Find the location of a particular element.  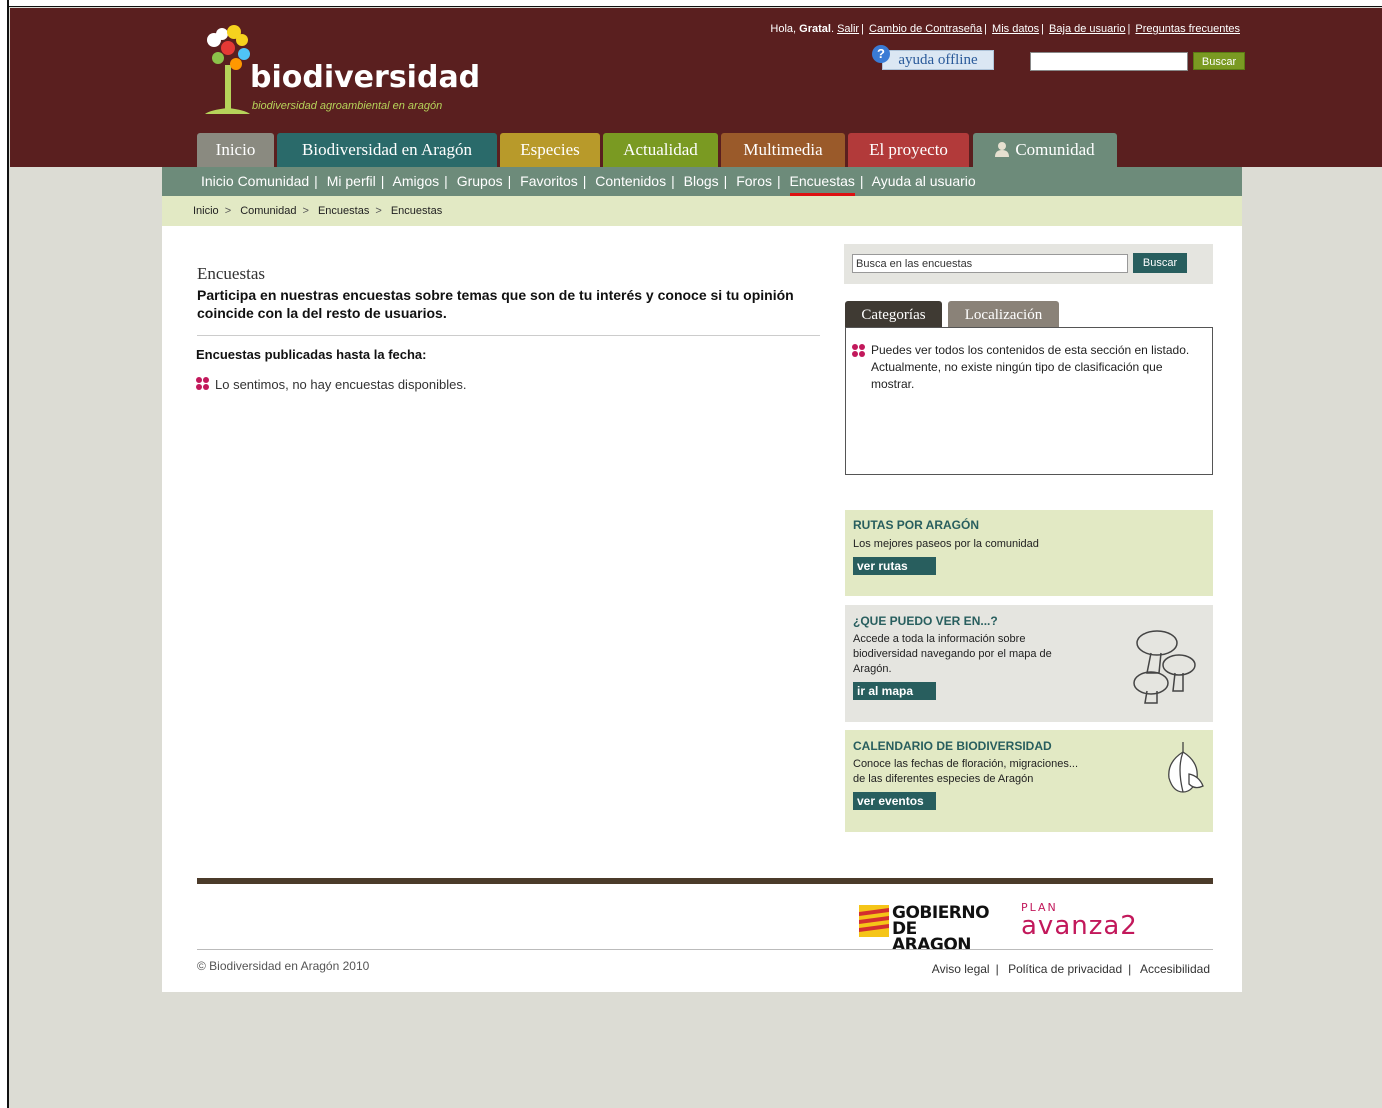

user-name: Gratal is located at coordinates (815, 29).